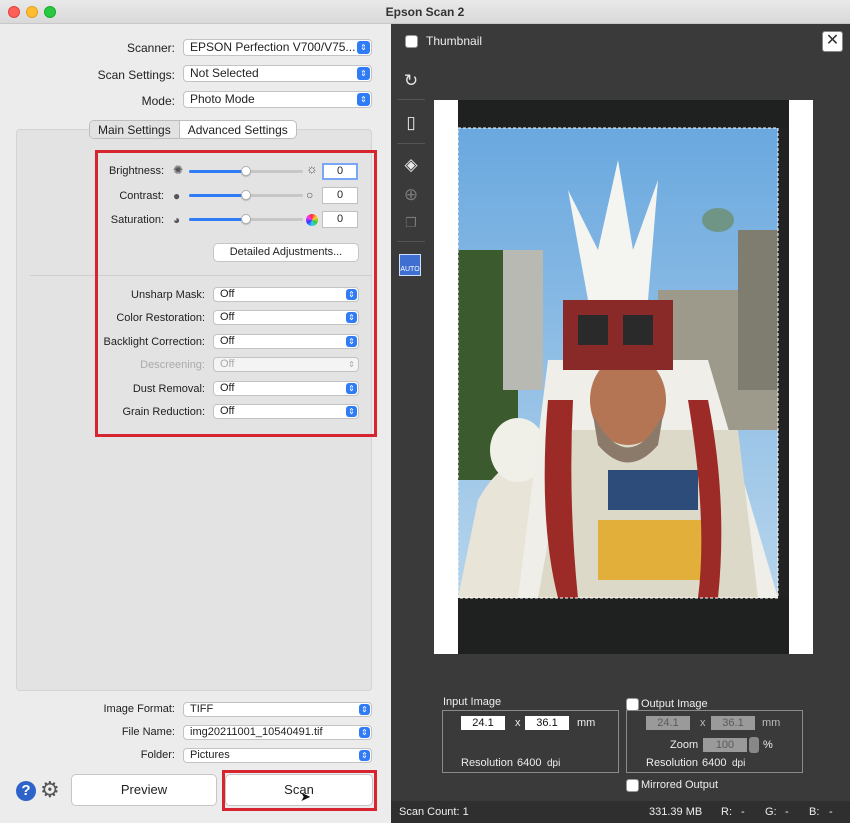  Describe the element at coordinates (547, 723) in the screenshot. I see `input-height-field: 36.1` at that location.